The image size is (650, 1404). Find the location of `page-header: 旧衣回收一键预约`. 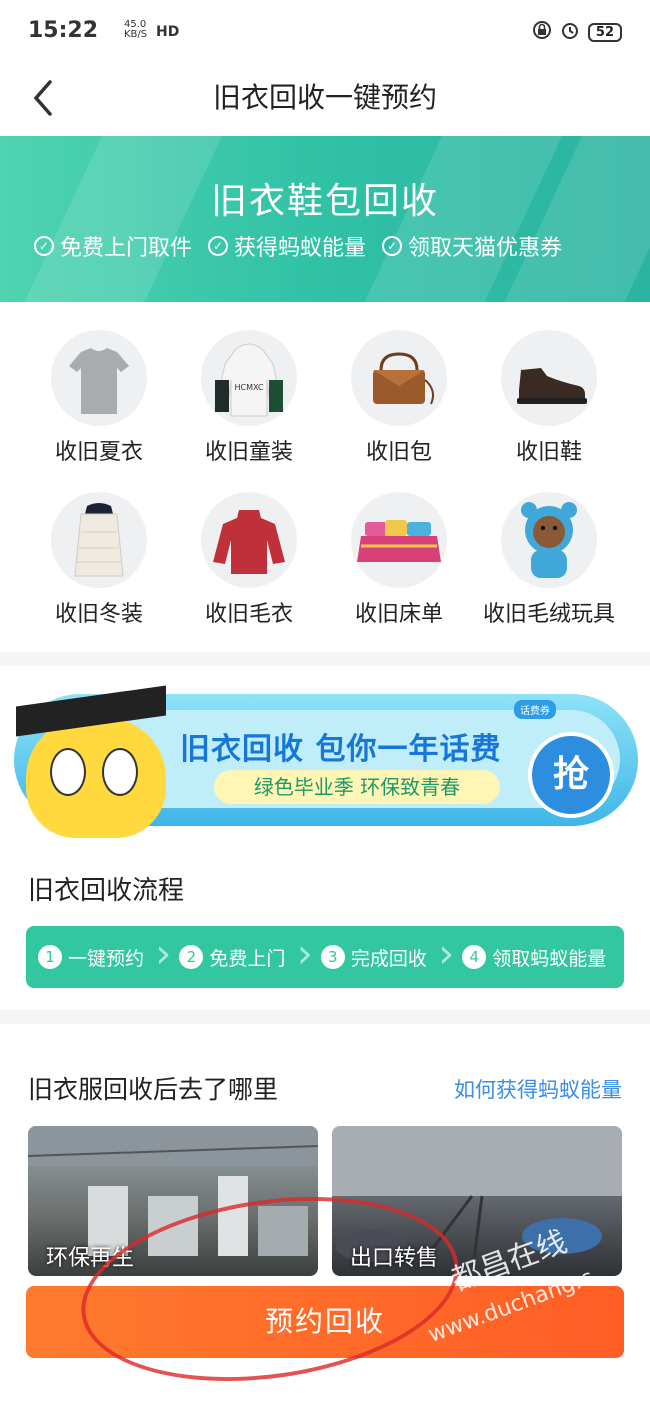

page-header: 旧衣回收一键预约 is located at coordinates (325, 100).